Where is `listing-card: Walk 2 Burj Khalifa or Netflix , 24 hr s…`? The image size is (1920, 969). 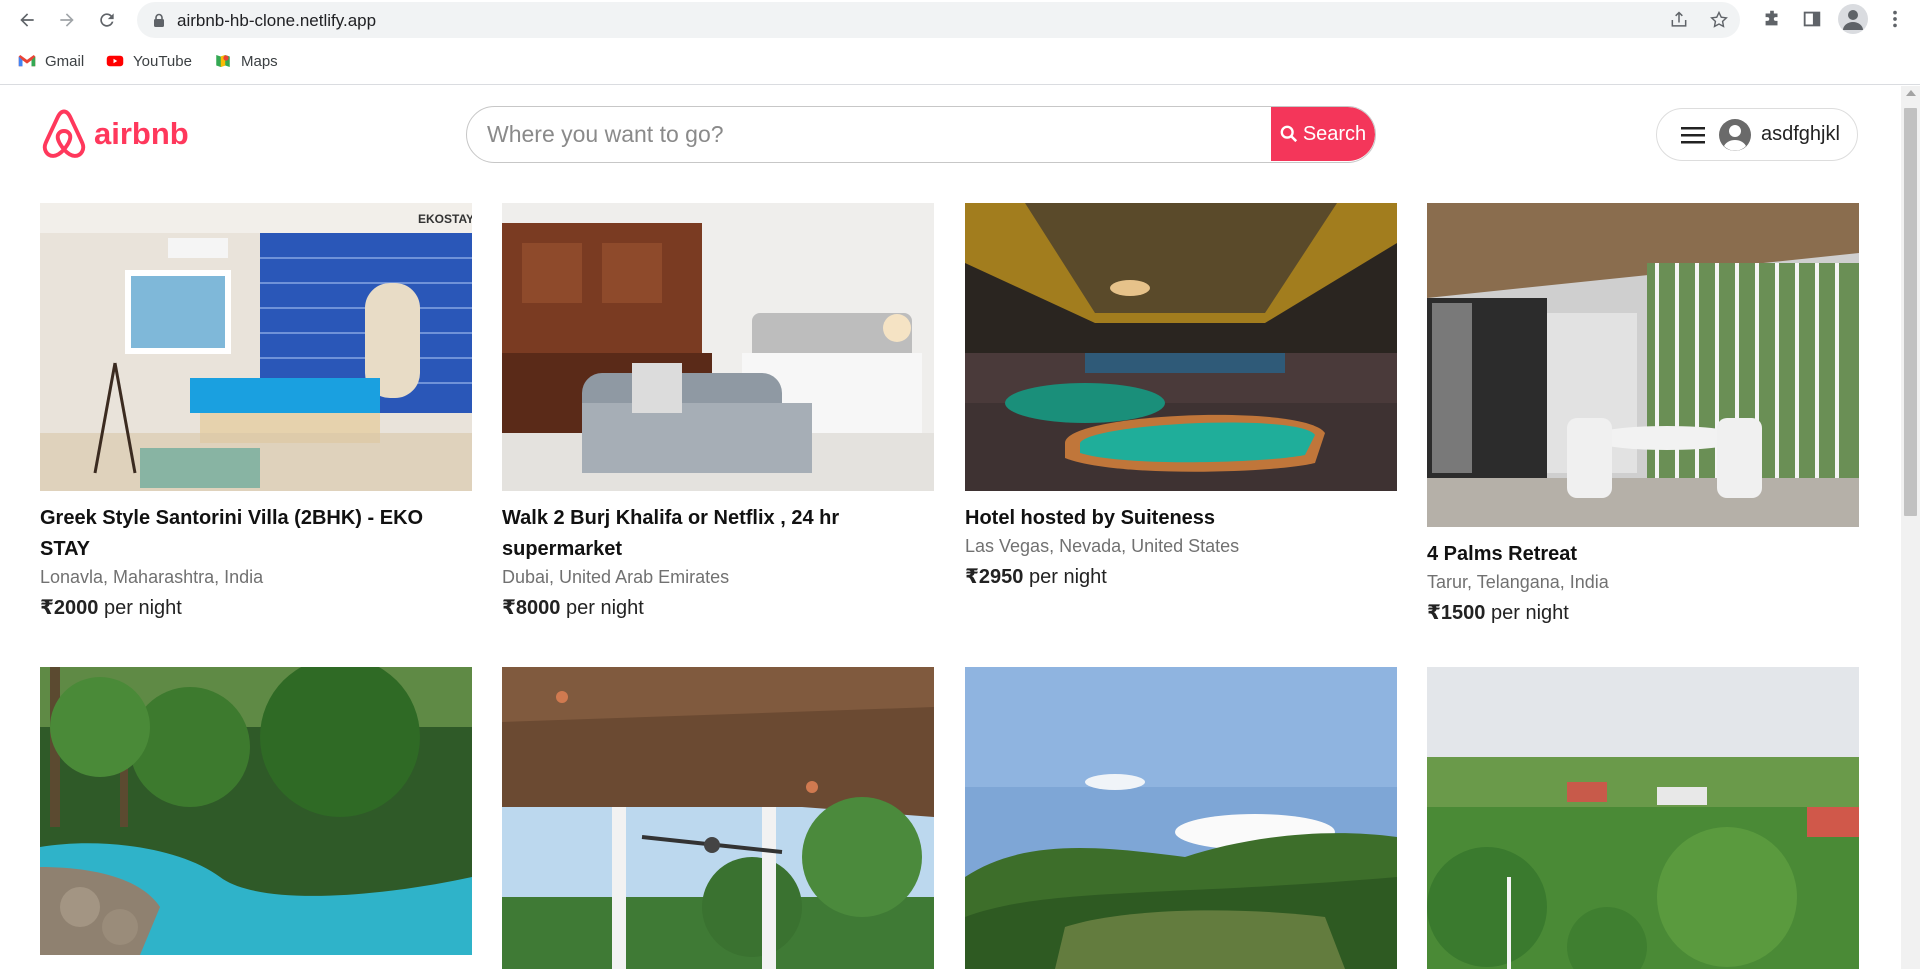
listing-card: Walk 2 Burj Khalifa or Netflix , 24 hr s… is located at coordinates (718, 412).